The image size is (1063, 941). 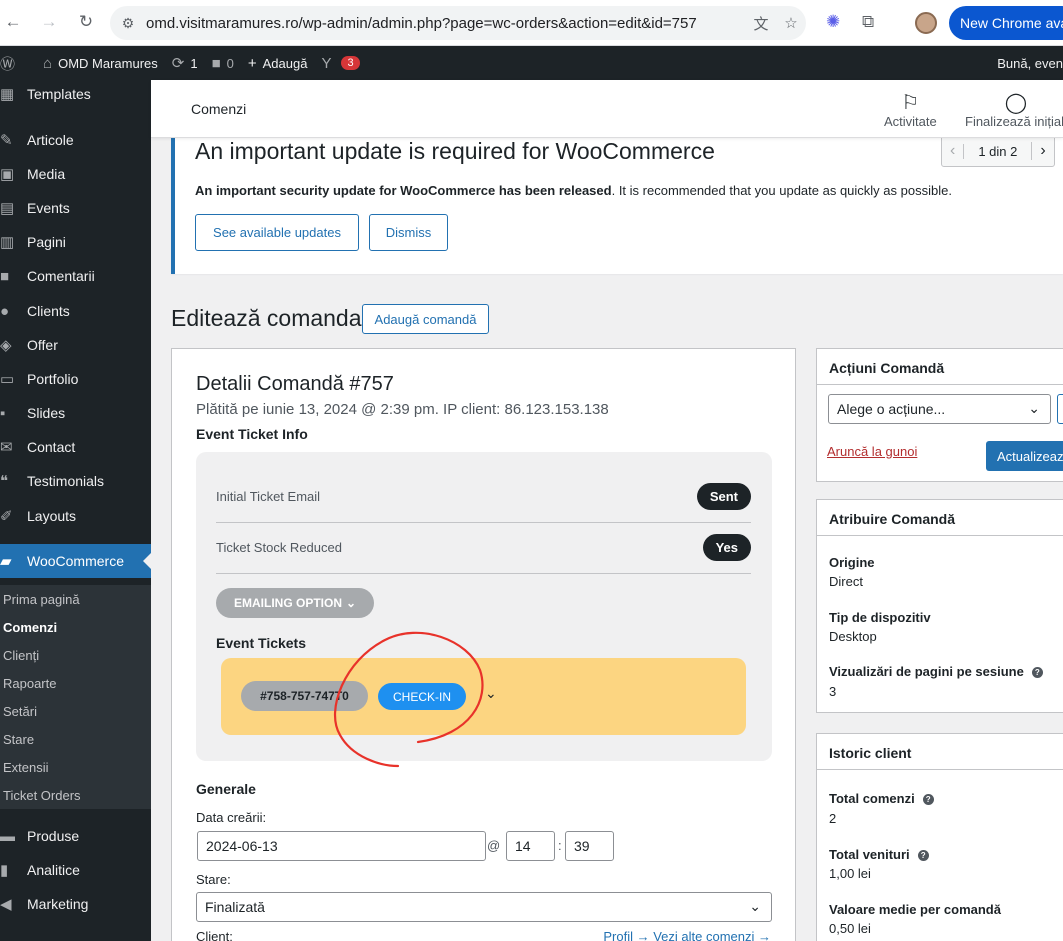 What do you see at coordinates (223, 63) in the screenshot?
I see `comments-link: ■ 0` at bounding box center [223, 63].